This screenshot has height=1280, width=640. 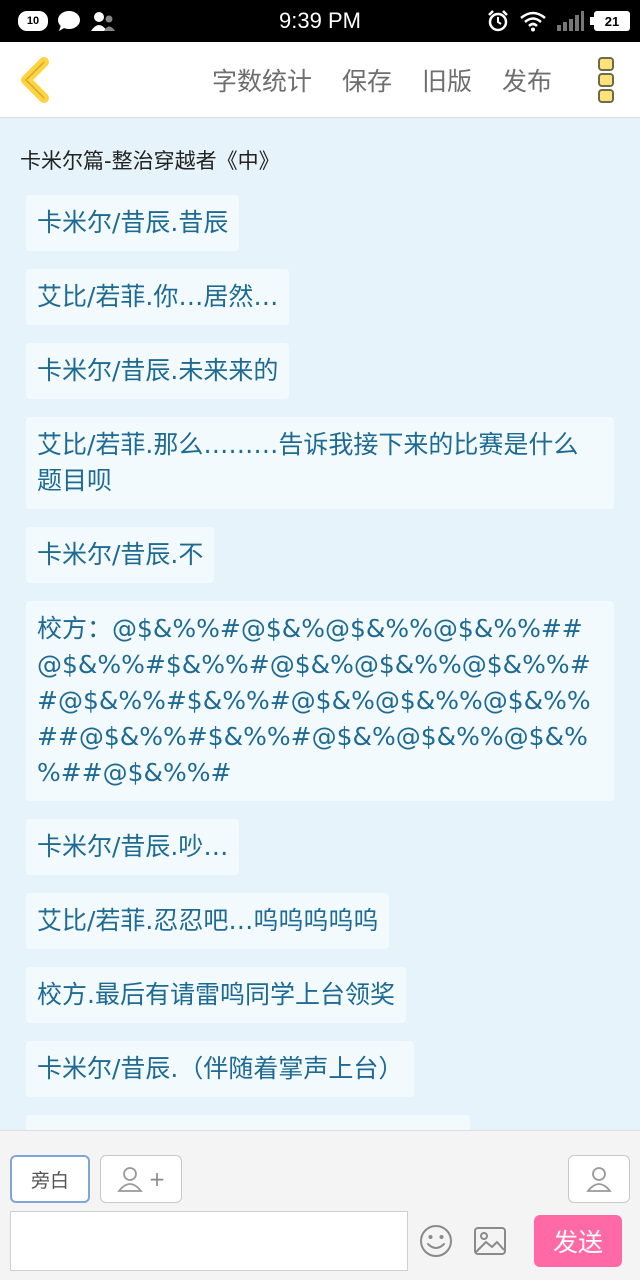 I want to click on narration-button: 旁白, so click(x=50, y=1179).